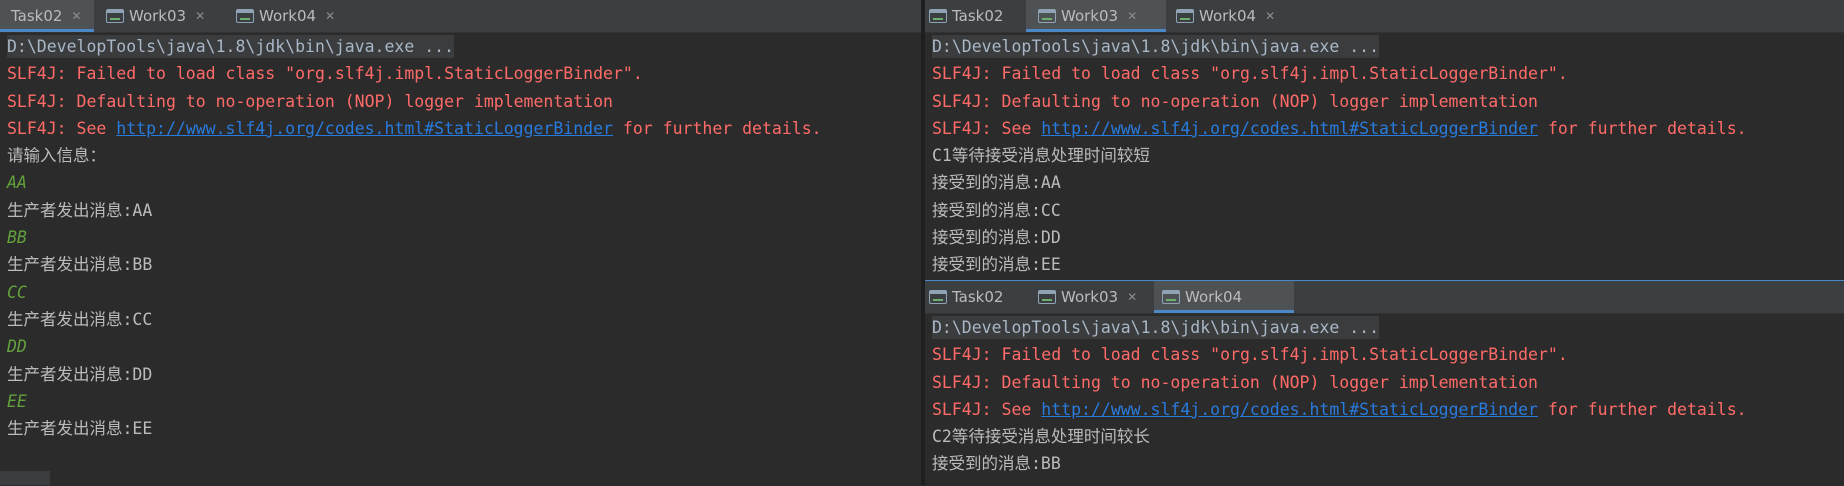 This screenshot has width=1844, height=486. What do you see at coordinates (17, 401) in the screenshot?
I see `user-input-echo: EE` at bounding box center [17, 401].